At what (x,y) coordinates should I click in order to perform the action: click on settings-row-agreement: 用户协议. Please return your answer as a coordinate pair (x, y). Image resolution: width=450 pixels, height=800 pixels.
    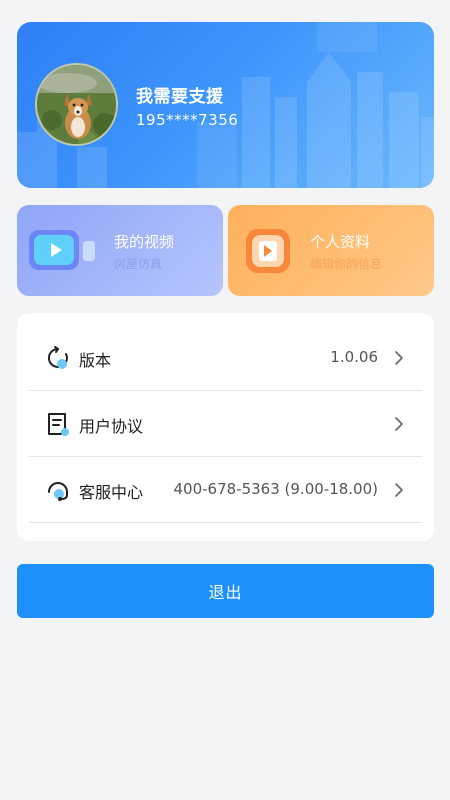
    Looking at the image, I should click on (225, 424).